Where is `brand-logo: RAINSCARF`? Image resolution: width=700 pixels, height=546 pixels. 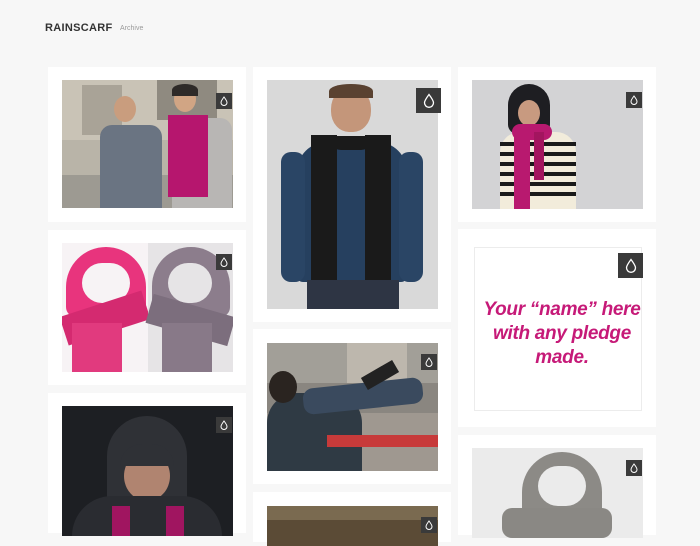
brand-logo: RAINSCARF is located at coordinates (78, 28).